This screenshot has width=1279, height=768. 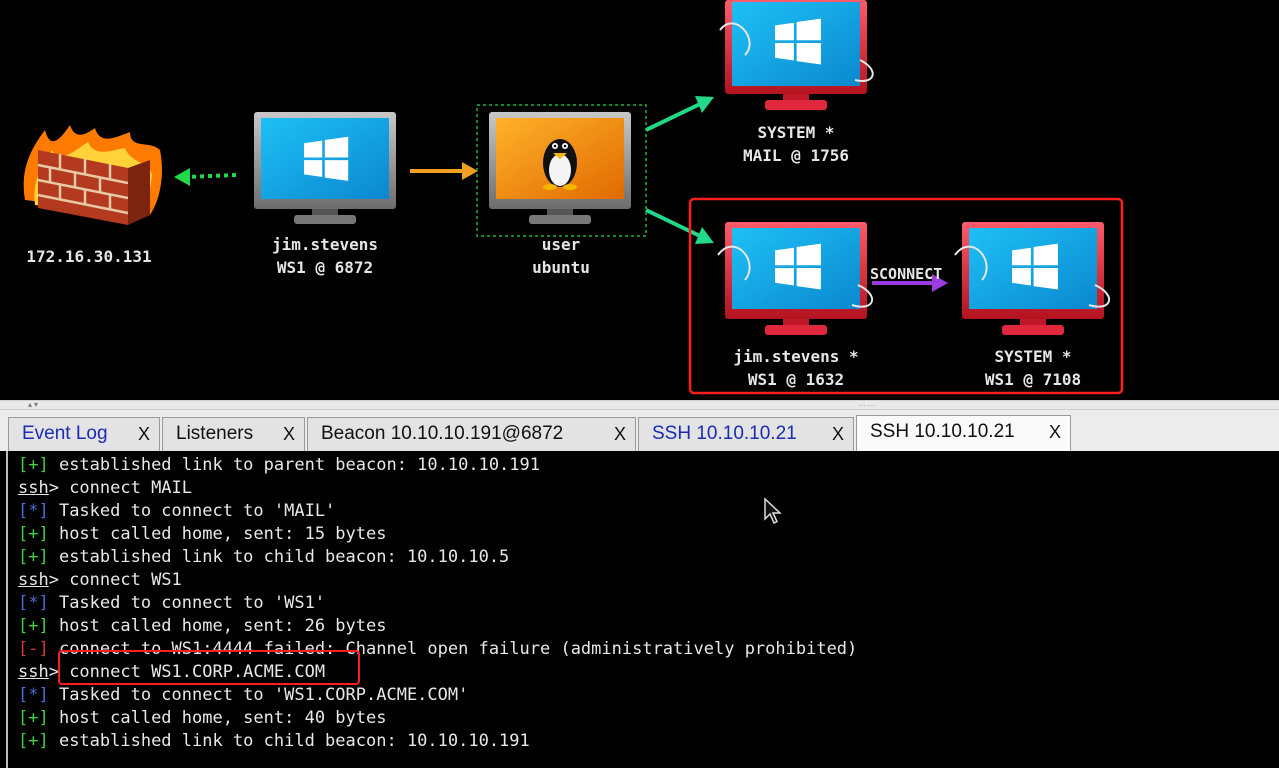 I want to click on tab-listeners: Listeners X, so click(x=233, y=434).